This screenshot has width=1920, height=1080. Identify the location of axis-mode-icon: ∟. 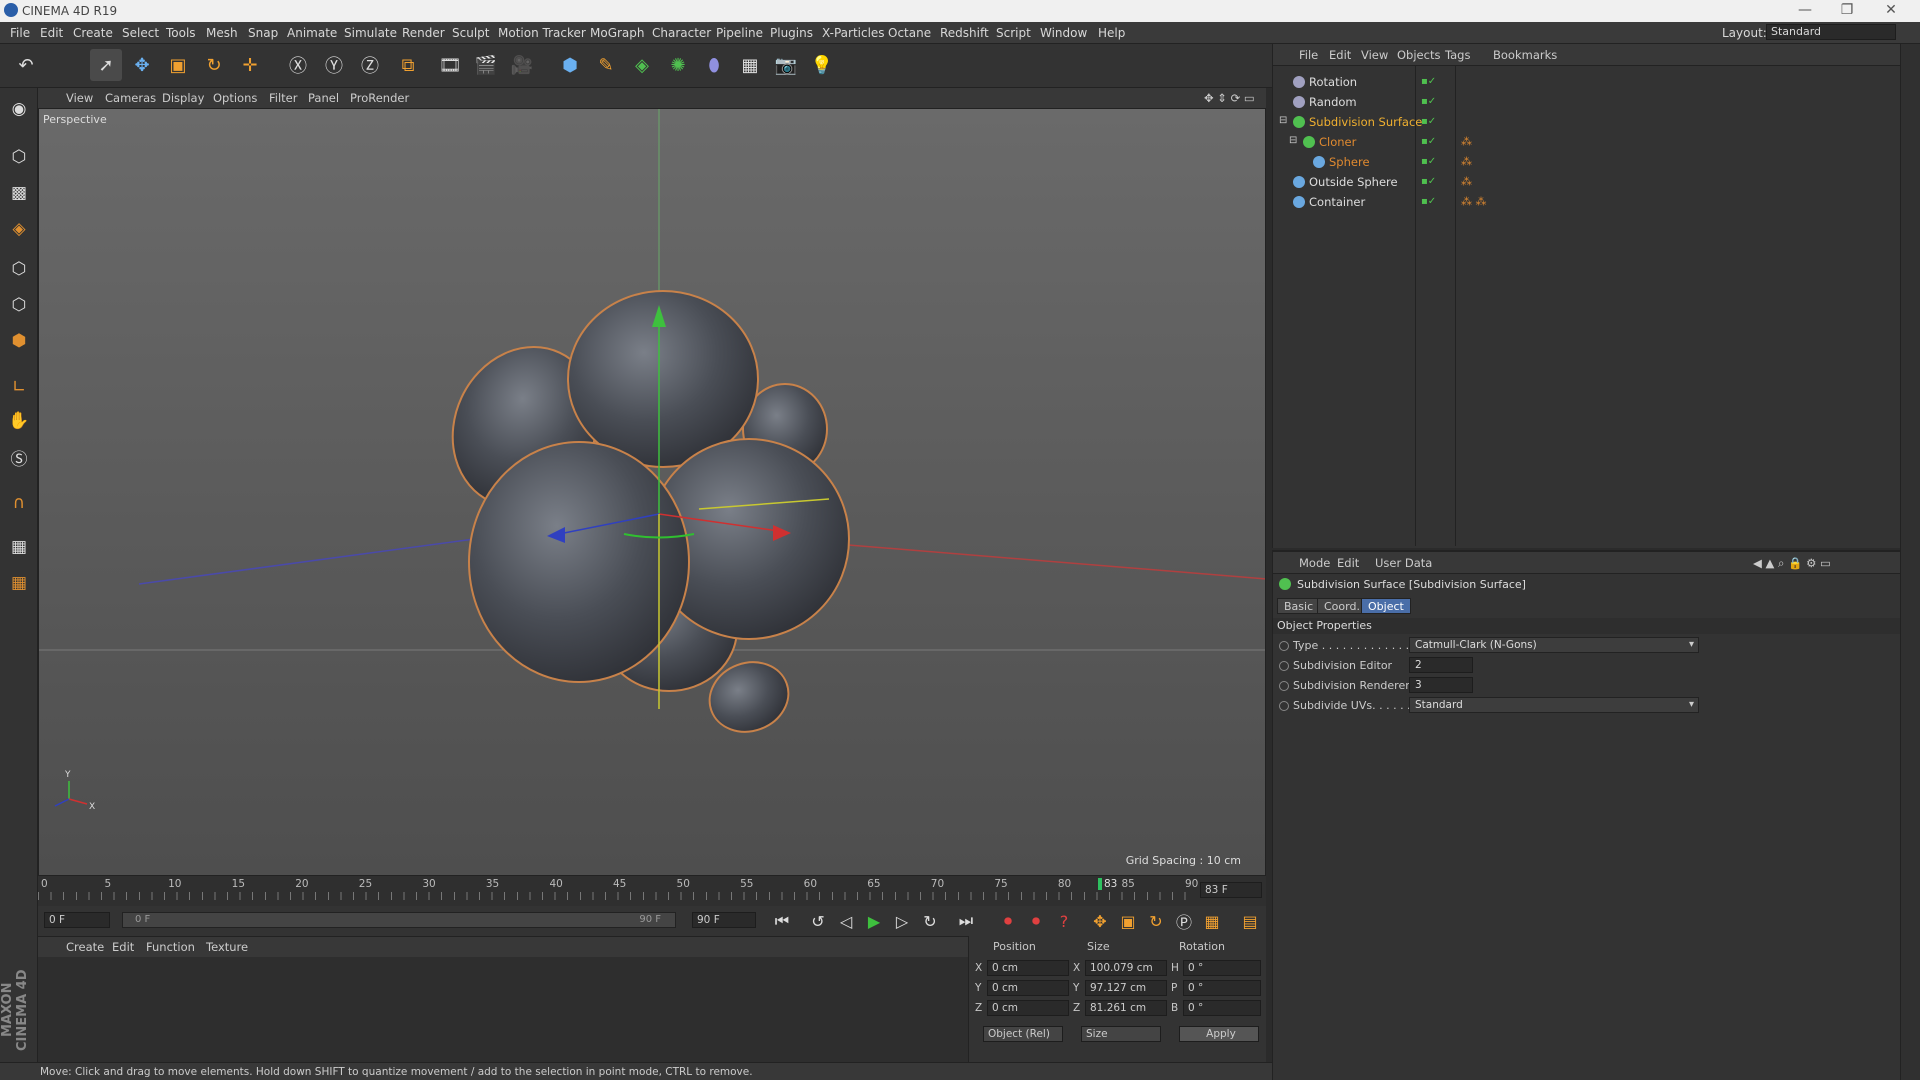
(19, 387).